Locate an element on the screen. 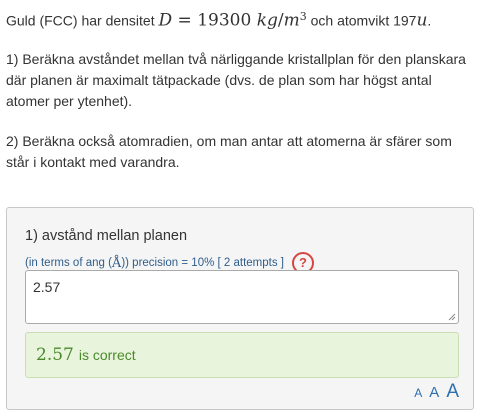  density-symbol: D is located at coordinates (165, 20).